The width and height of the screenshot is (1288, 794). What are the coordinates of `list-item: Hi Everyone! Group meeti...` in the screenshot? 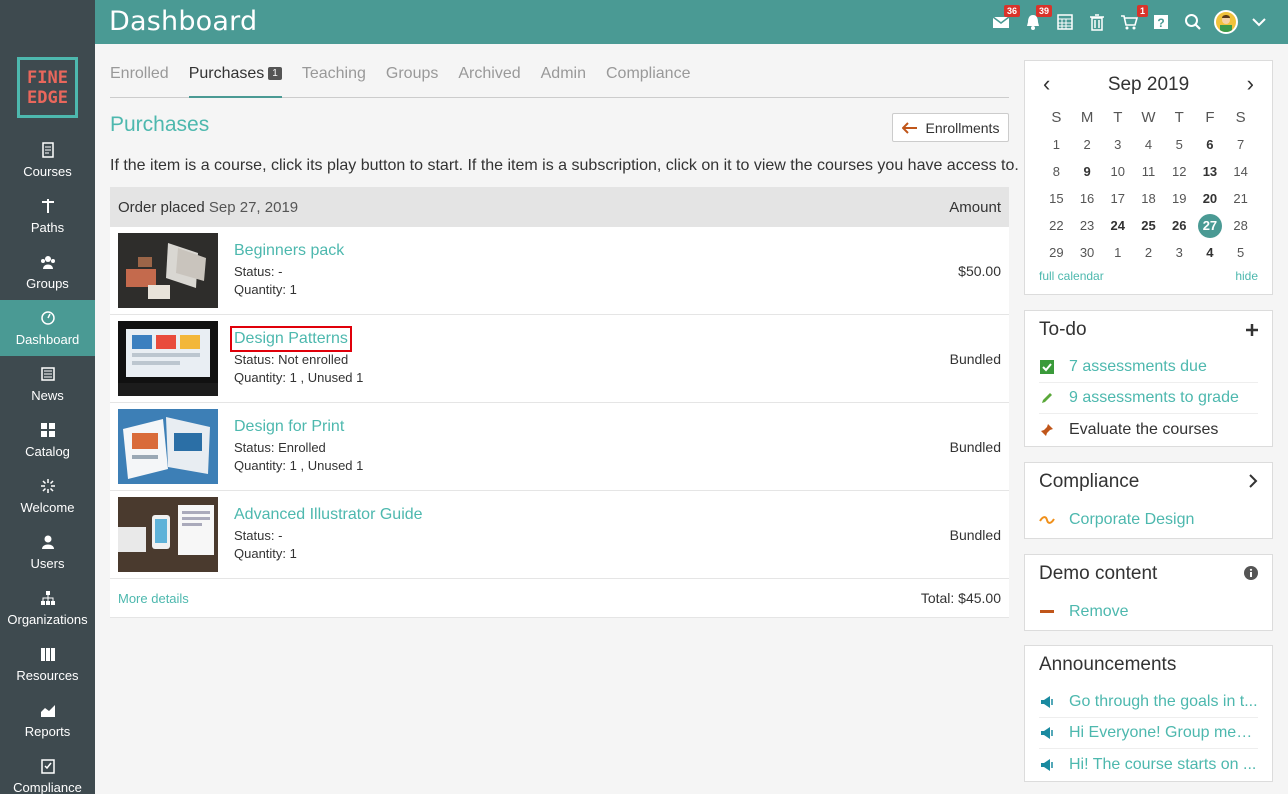 It's located at (1148, 733).